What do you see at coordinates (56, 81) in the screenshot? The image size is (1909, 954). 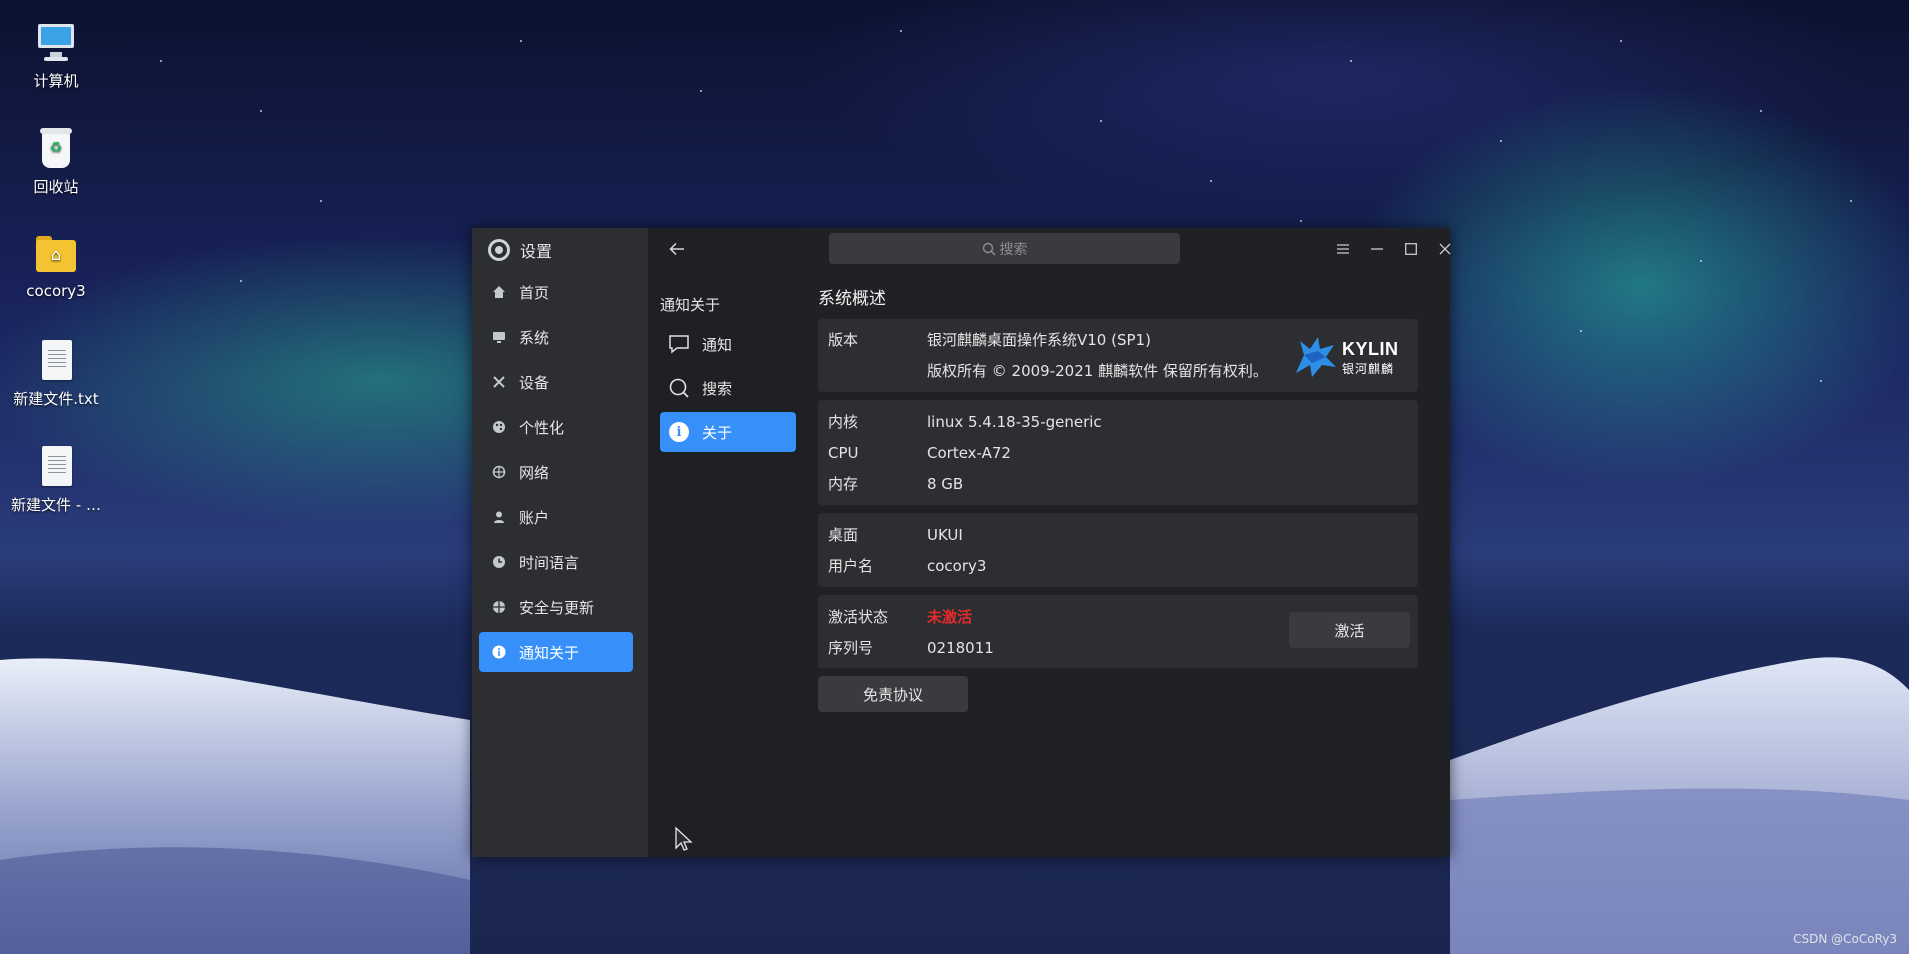 I see `desktop-icon-label: 计算机` at bounding box center [56, 81].